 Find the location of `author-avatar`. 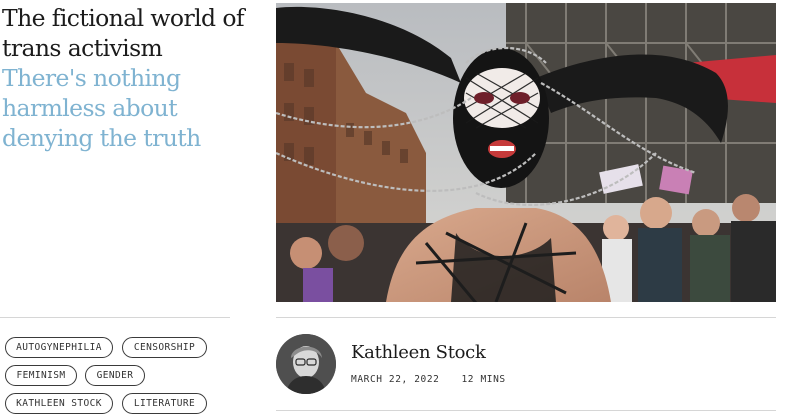

author-avatar is located at coordinates (306, 364).